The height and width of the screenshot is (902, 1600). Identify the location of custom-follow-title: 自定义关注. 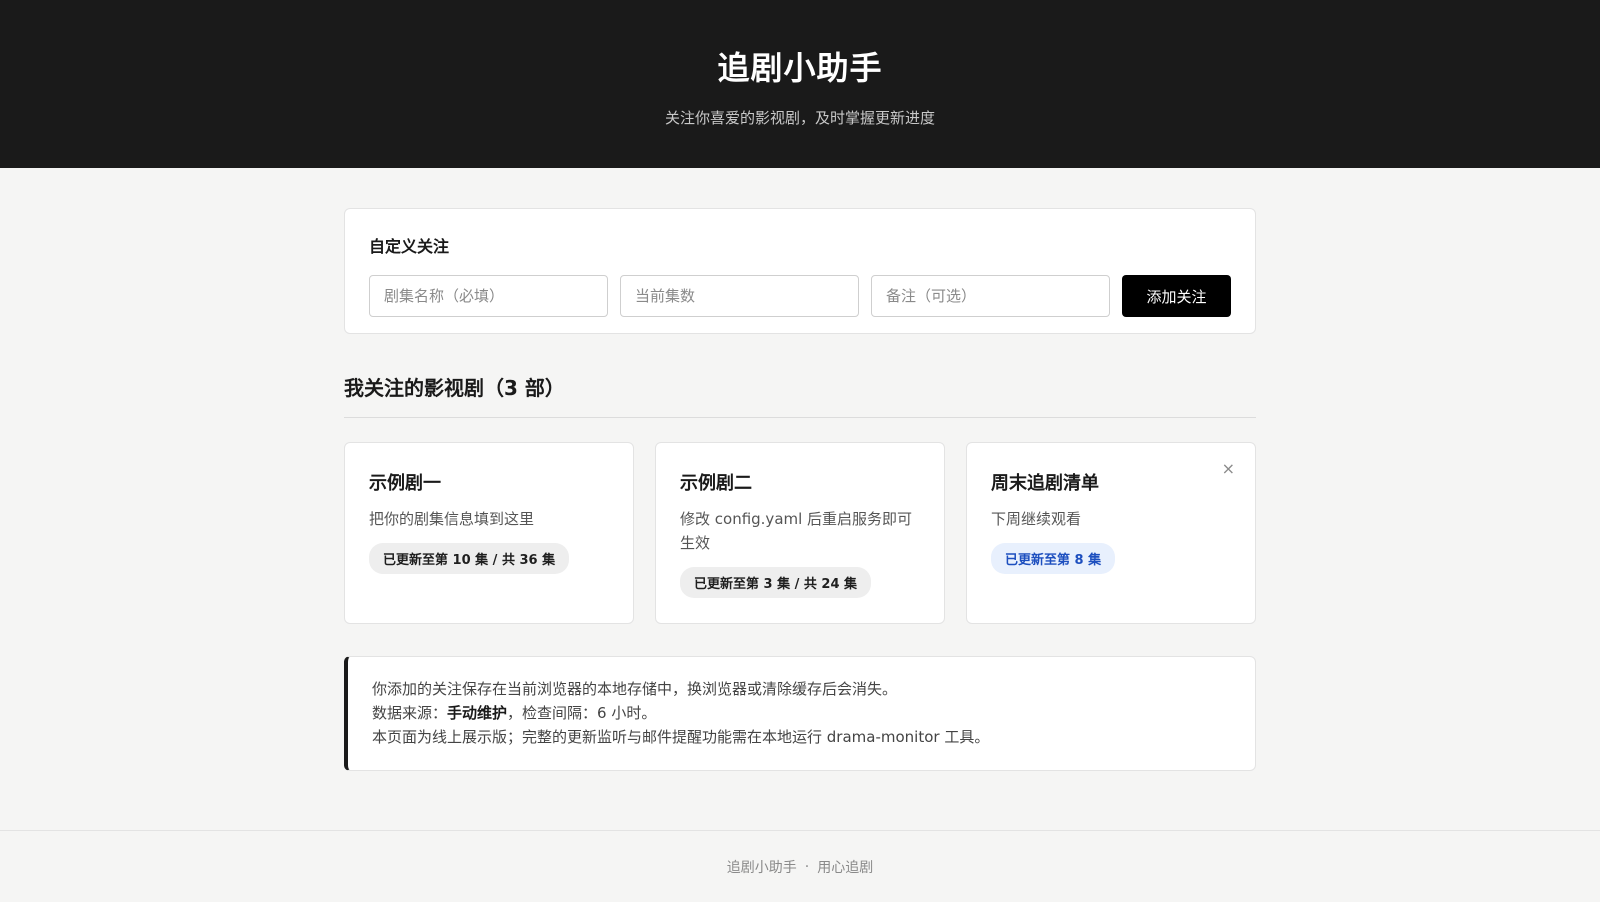
(409, 246).